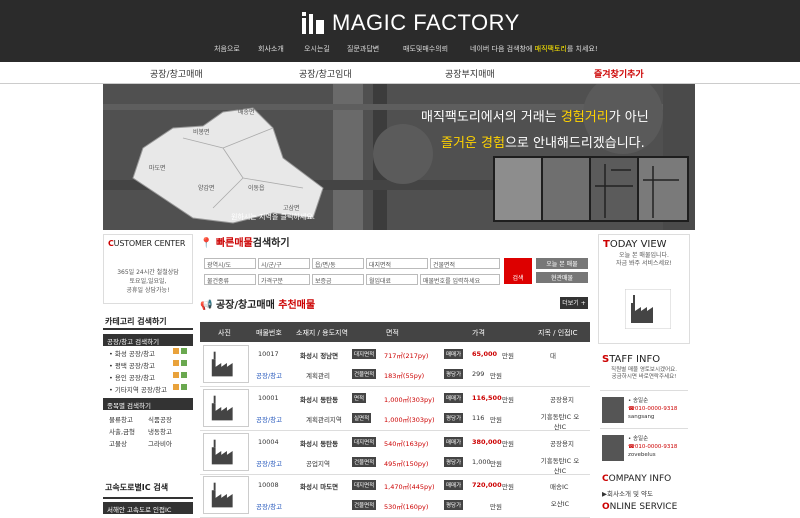 This screenshot has width=800, height=518. Describe the element at coordinates (167, 444) in the screenshot. I see `type-item: 그라비아` at that location.